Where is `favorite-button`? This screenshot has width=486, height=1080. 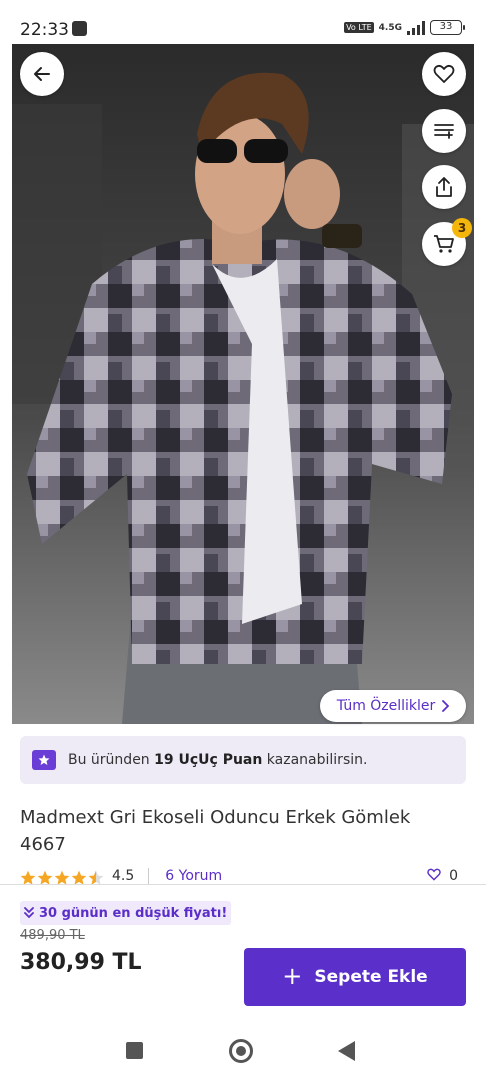 favorite-button is located at coordinates (444, 74).